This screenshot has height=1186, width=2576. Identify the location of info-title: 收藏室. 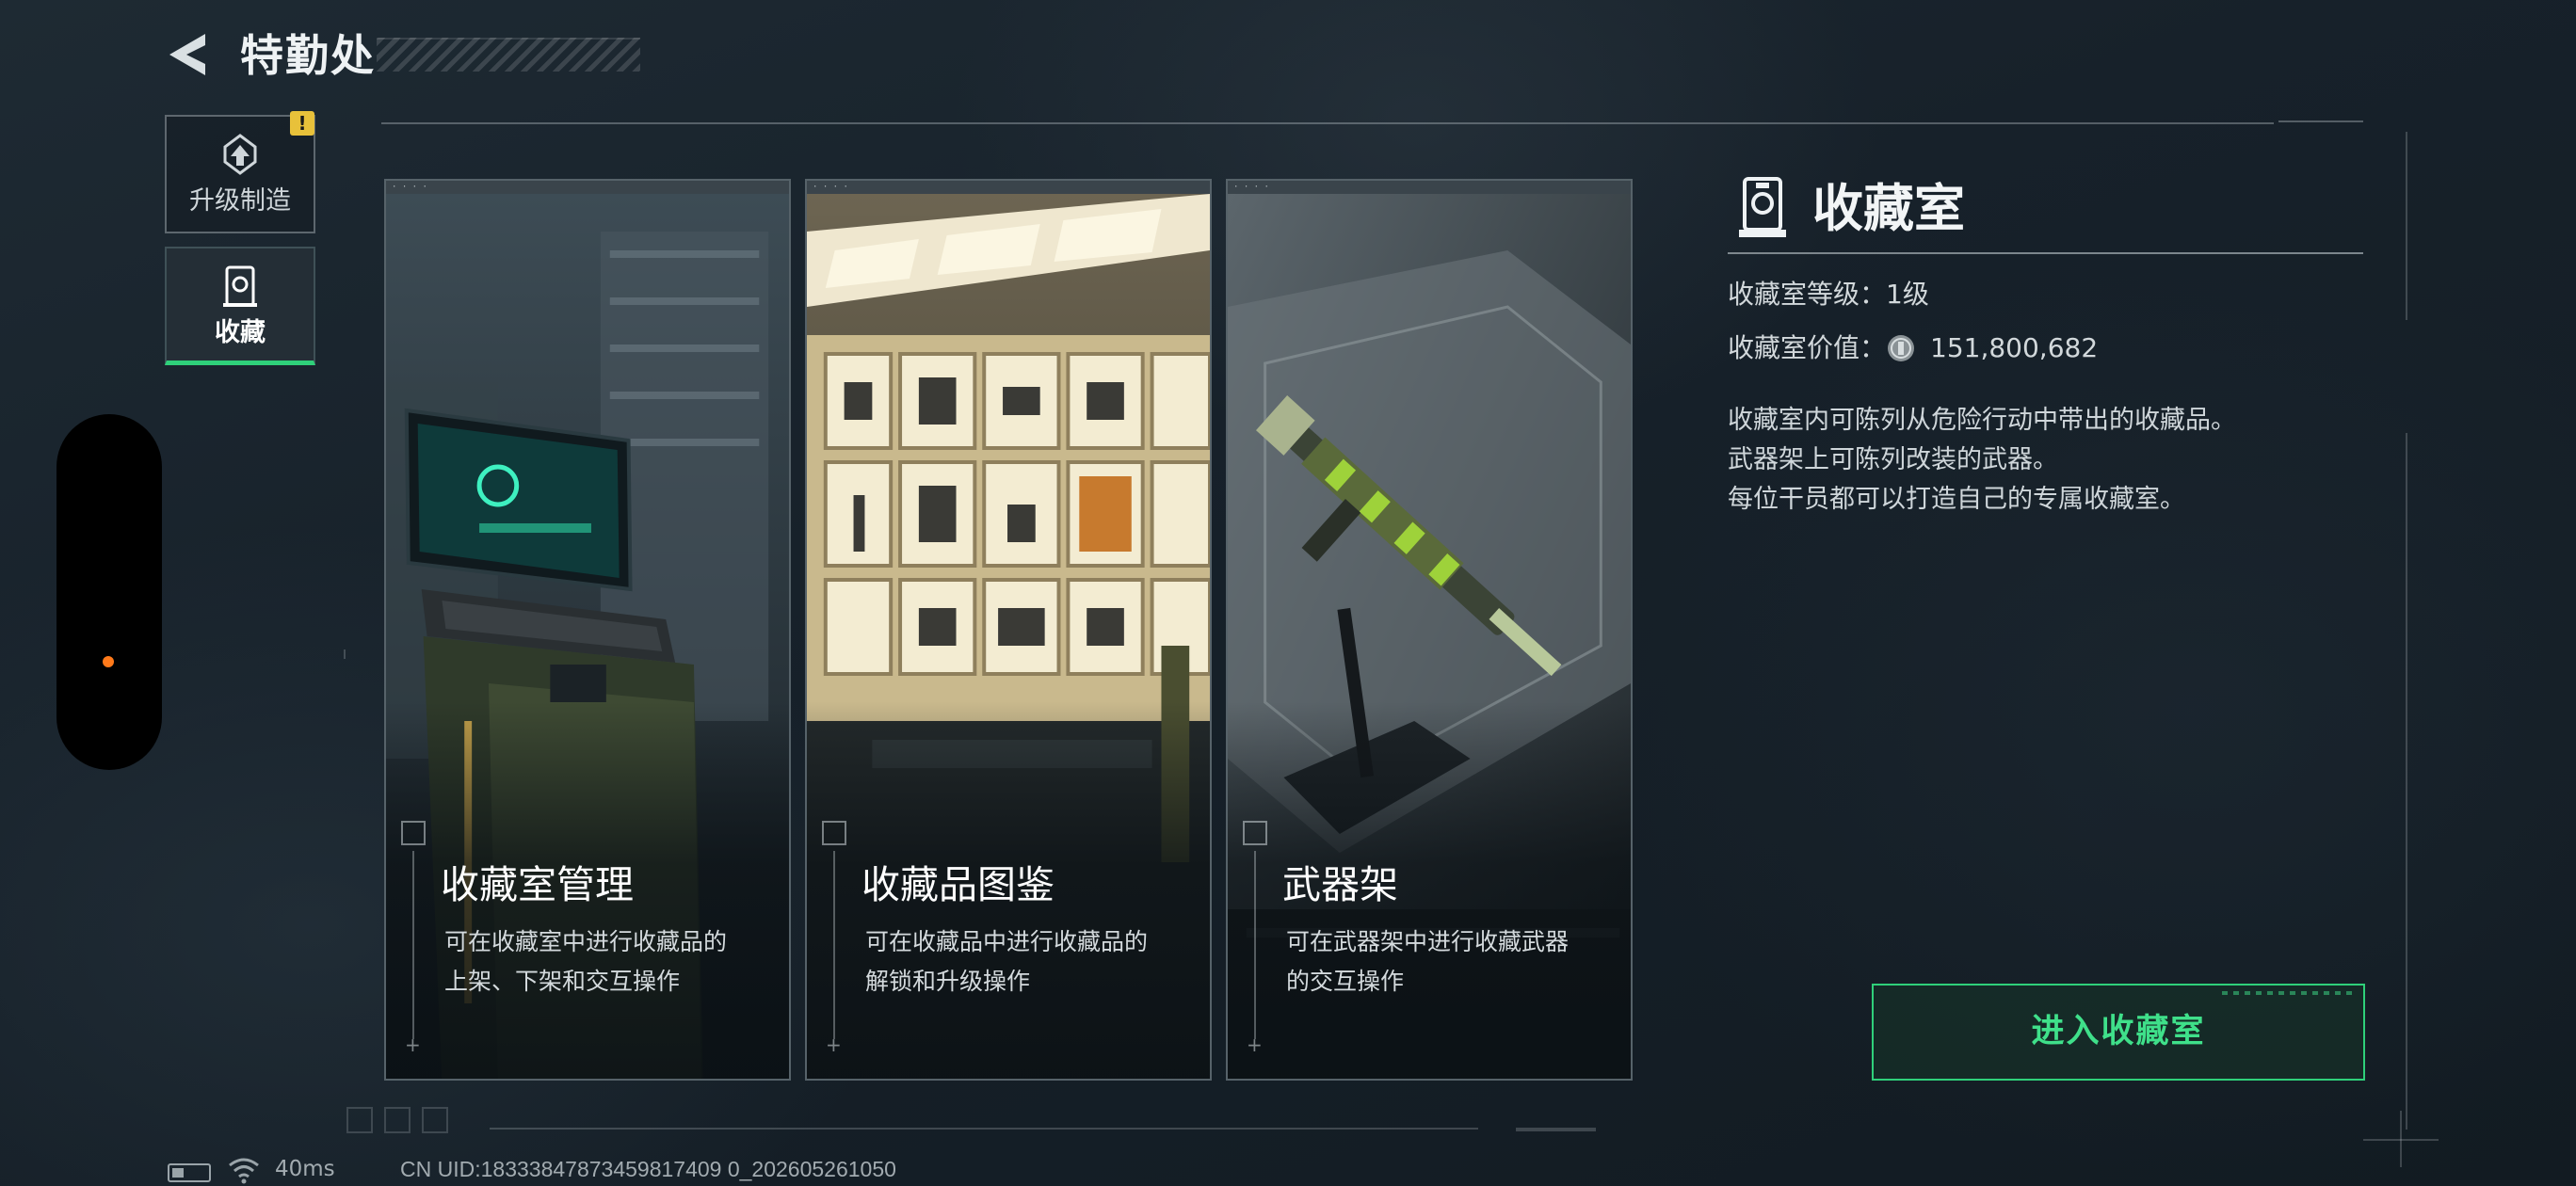
(1888, 208).